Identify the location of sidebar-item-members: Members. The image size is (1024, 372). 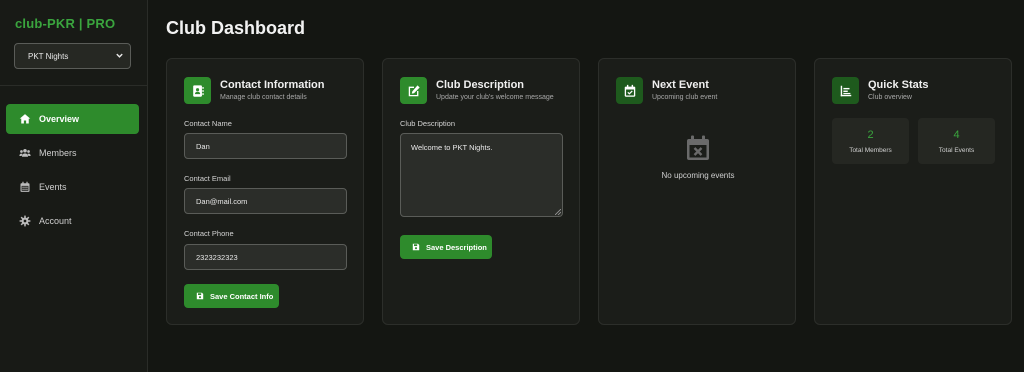
(72, 153).